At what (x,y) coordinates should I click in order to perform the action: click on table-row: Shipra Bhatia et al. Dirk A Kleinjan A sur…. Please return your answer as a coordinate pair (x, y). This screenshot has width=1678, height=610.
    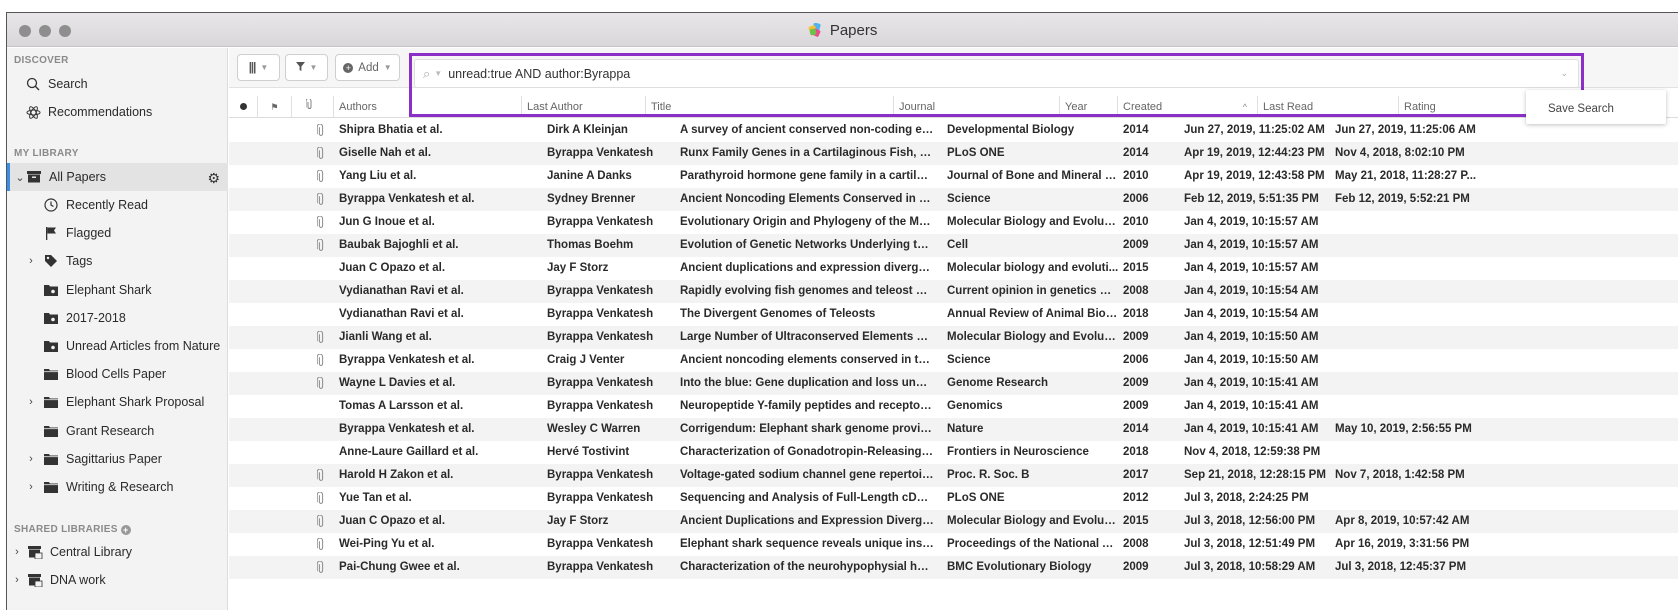
    Looking at the image, I should click on (953, 130).